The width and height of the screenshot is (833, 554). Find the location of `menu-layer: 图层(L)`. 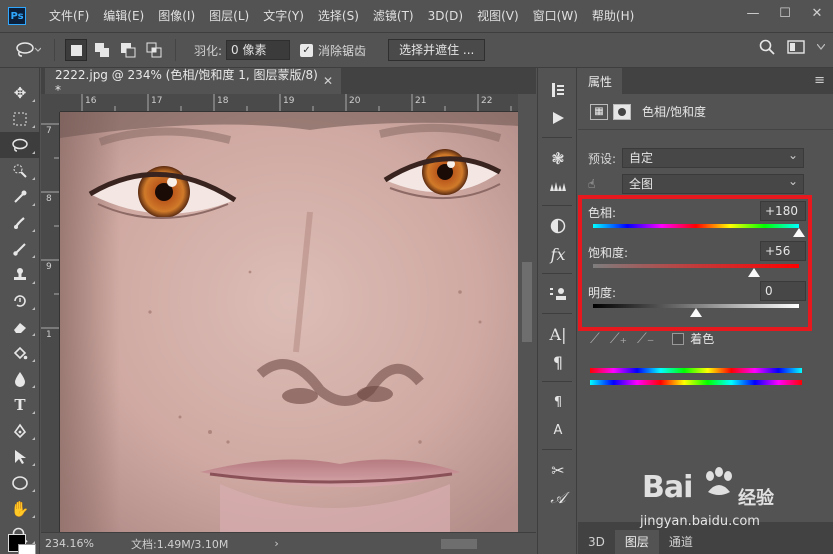

menu-layer: 图层(L) is located at coordinates (229, 16).